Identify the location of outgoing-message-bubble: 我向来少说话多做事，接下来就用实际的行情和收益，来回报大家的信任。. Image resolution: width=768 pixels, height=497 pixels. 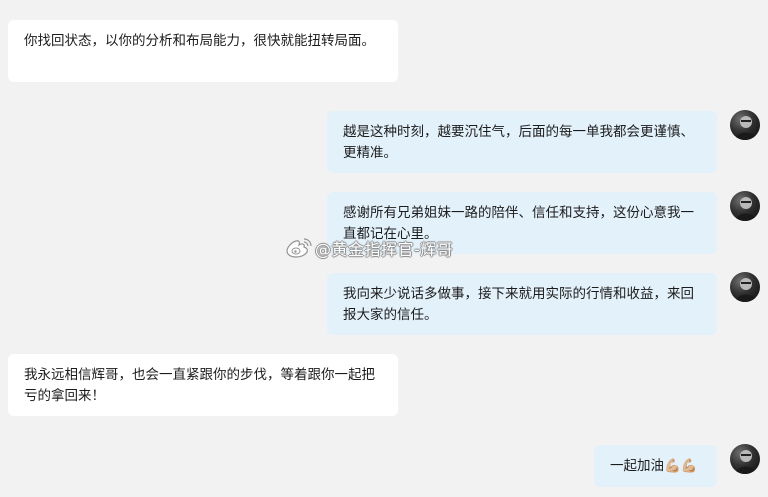
(522, 304).